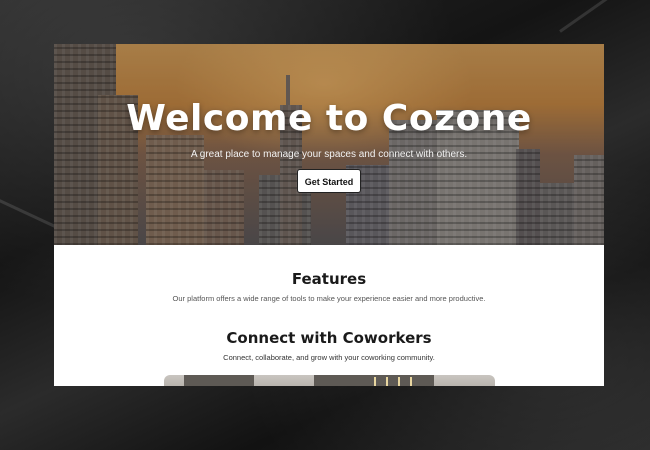  Describe the element at coordinates (329, 181) in the screenshot. I see `get-started-button: Get Started` at that location.